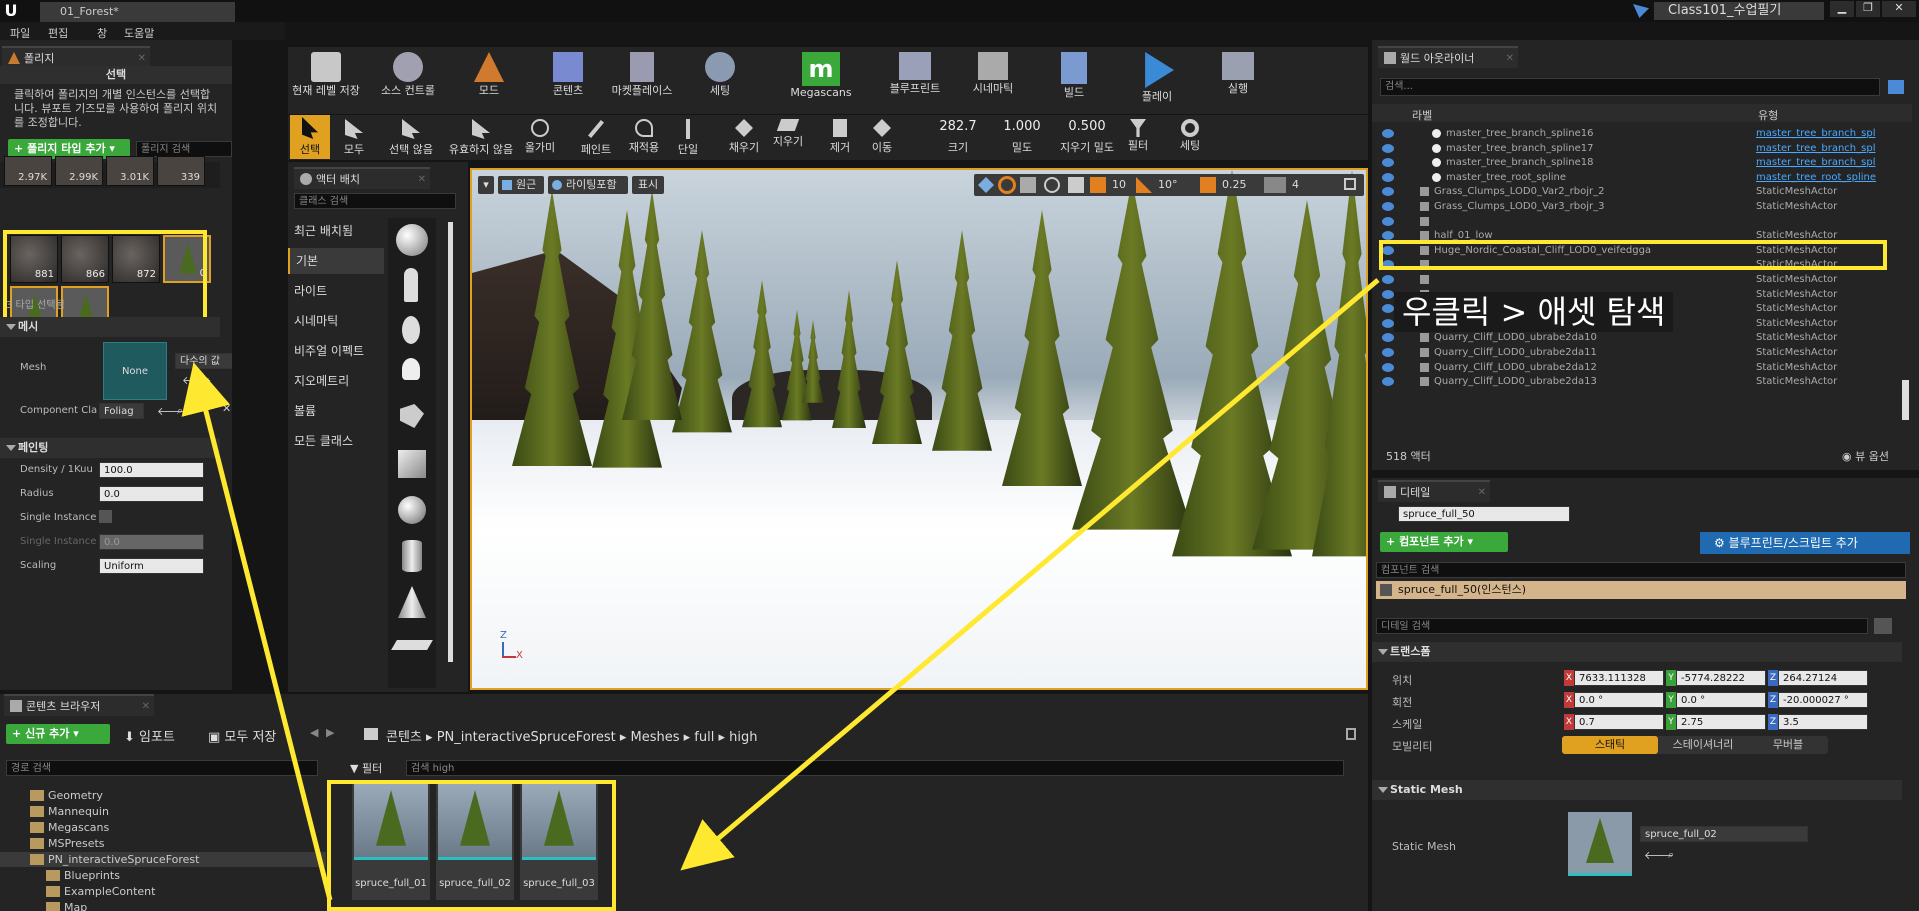 The image size is (1919, 911). What do you see at coordinates (162, 768) in the screenshot?
I see `path-search-input: 경로 검색` at bounding box center [162, 768].